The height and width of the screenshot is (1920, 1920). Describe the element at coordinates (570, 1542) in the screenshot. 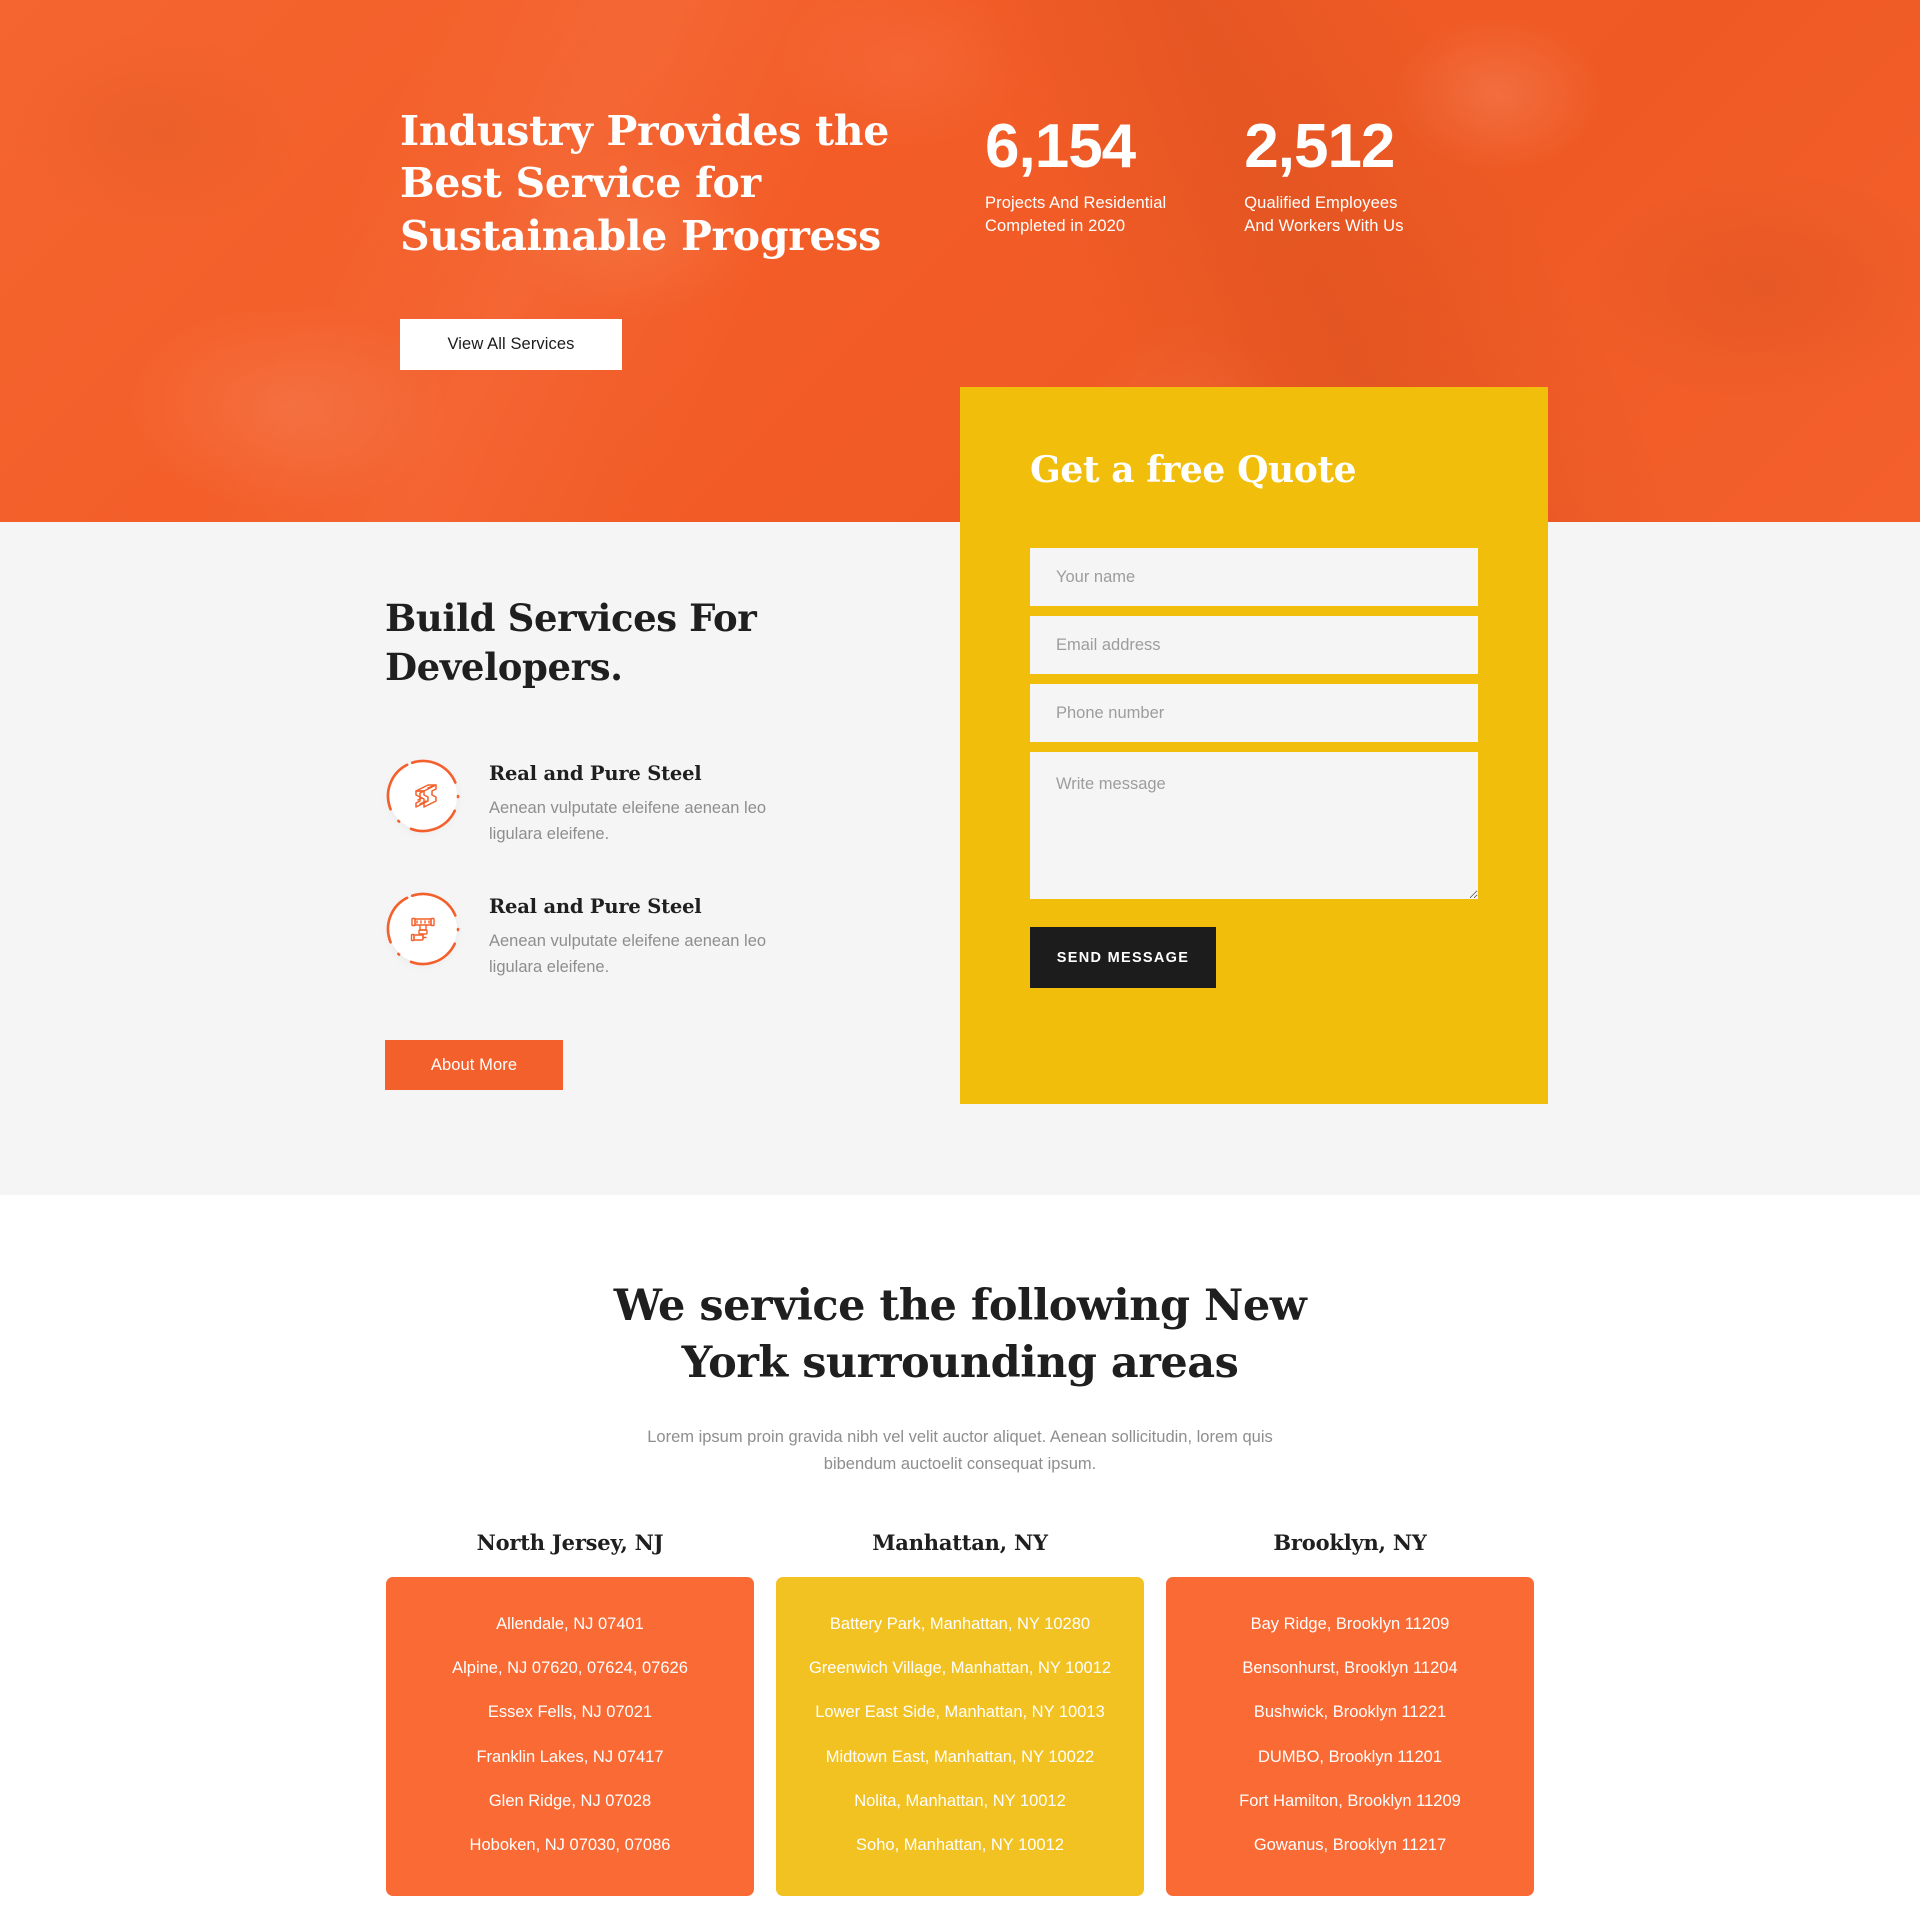

I see `column-heading: North Jersey, NJ` at that location.